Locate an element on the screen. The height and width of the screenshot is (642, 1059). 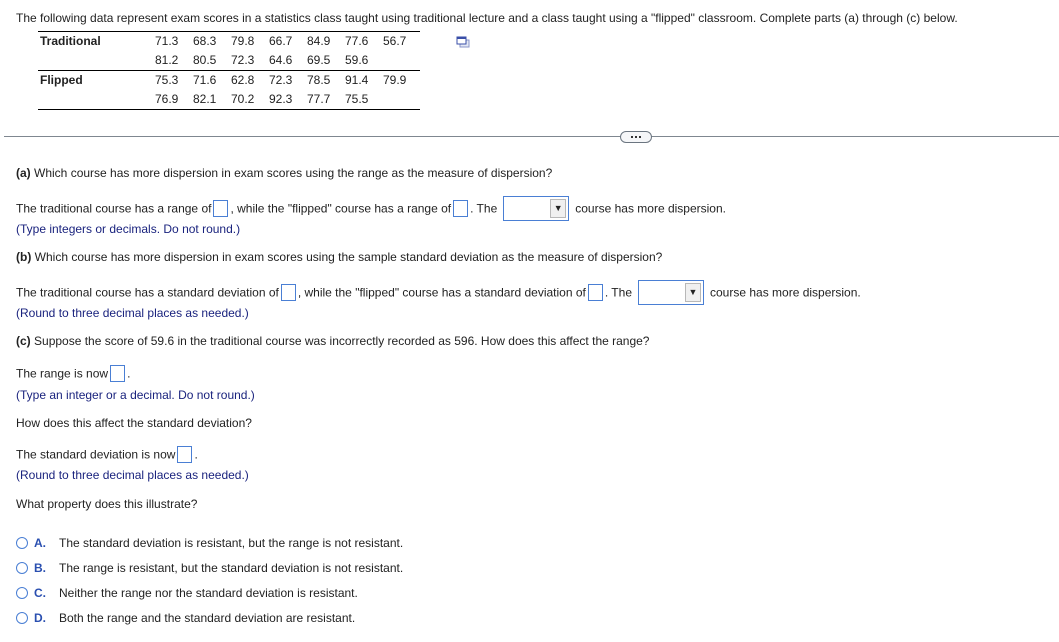
table-cell: 92.3 is located at coordinates (287, 100).